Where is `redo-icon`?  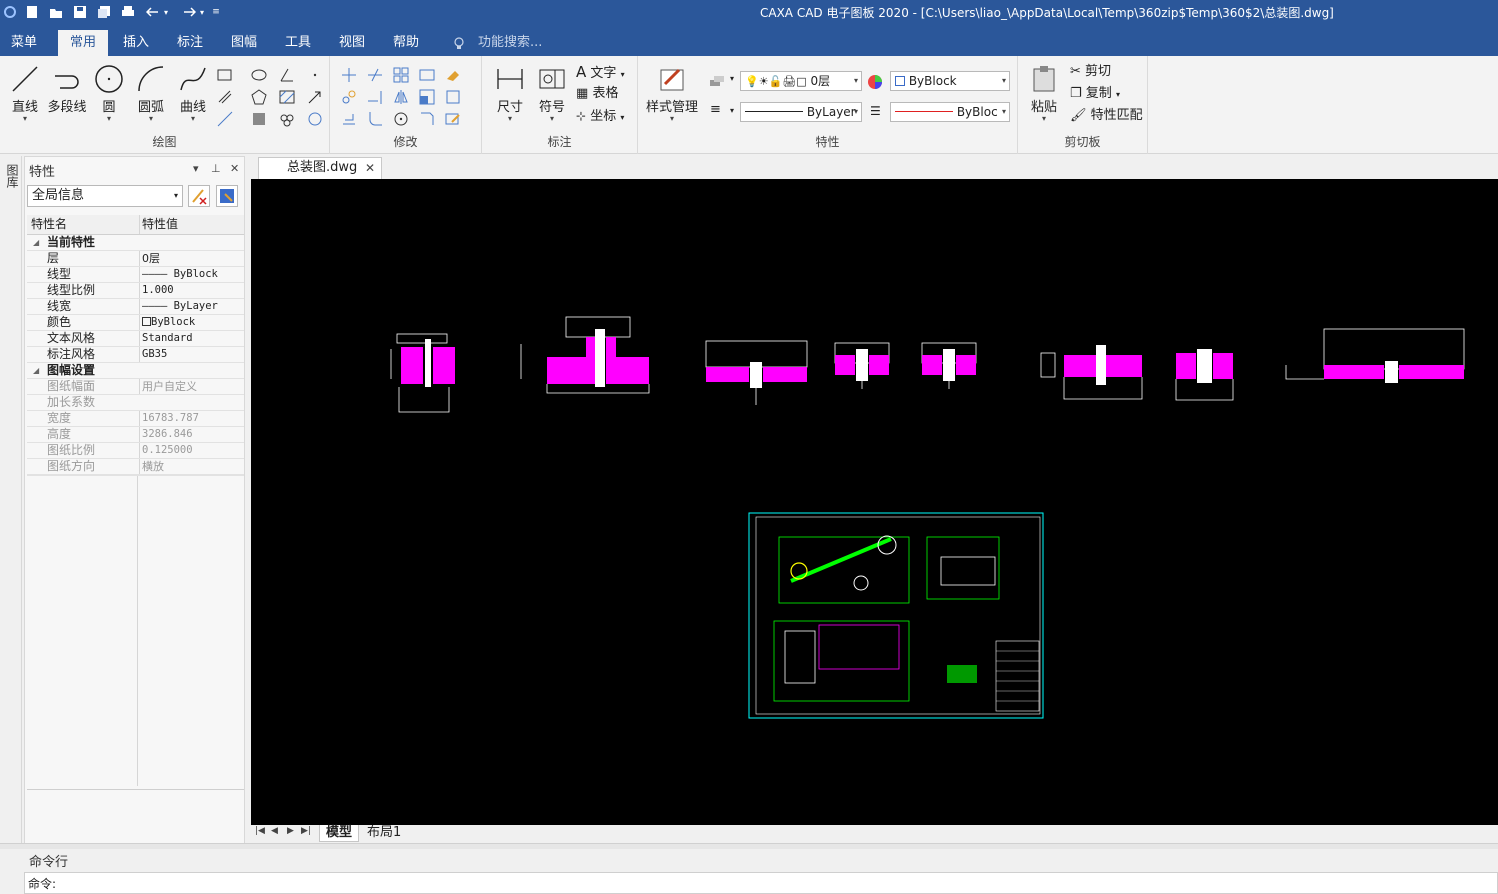
redo-icon is located at coordinates (188, 12).